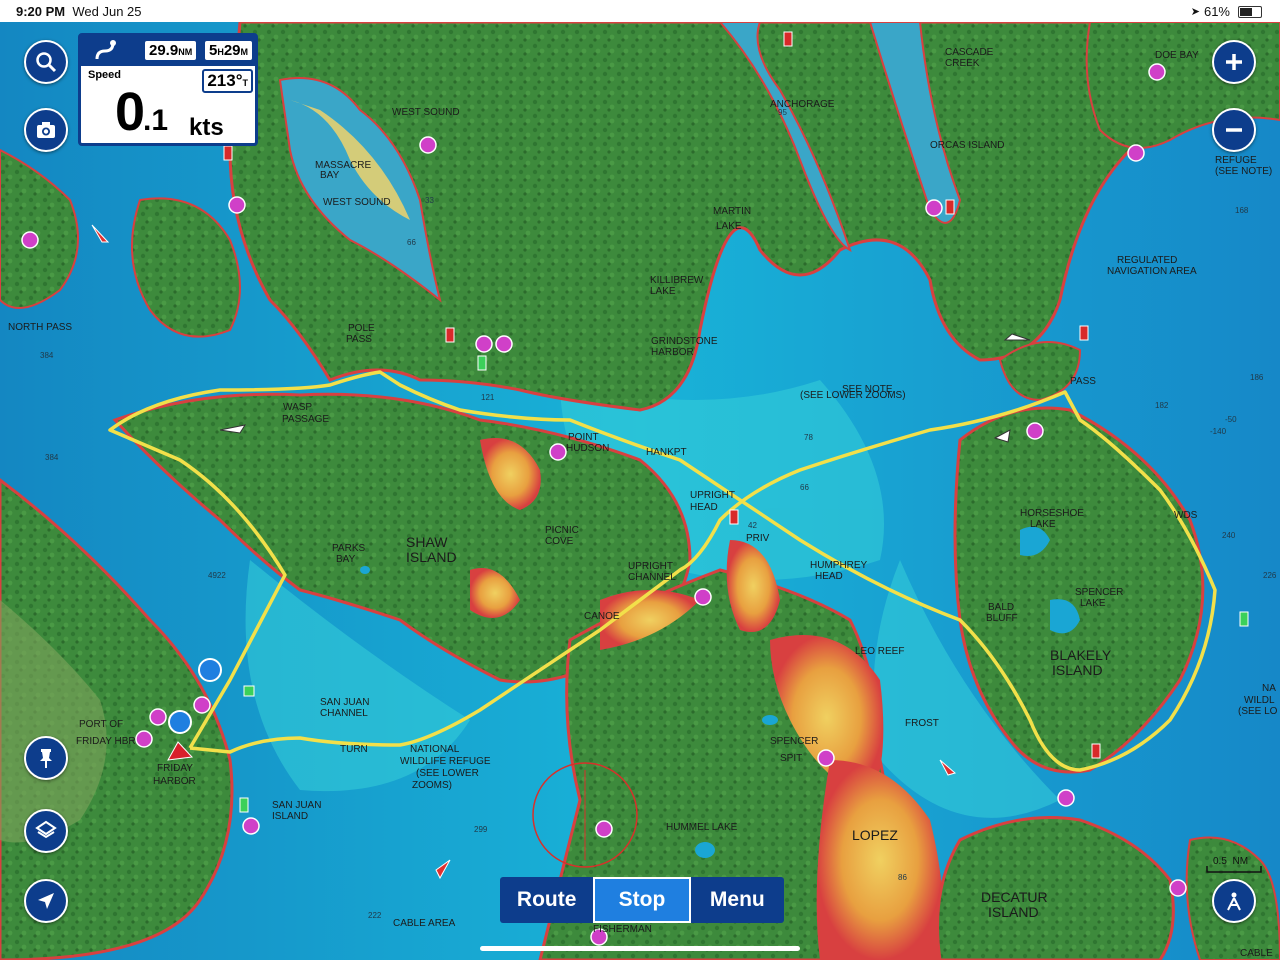  What do you see at coordinates (640, 11) in the screenshot?
I see `status-bar: 9:20 PM Wed Jun 25 ➤ 61%` at bounding box center [640, 11].